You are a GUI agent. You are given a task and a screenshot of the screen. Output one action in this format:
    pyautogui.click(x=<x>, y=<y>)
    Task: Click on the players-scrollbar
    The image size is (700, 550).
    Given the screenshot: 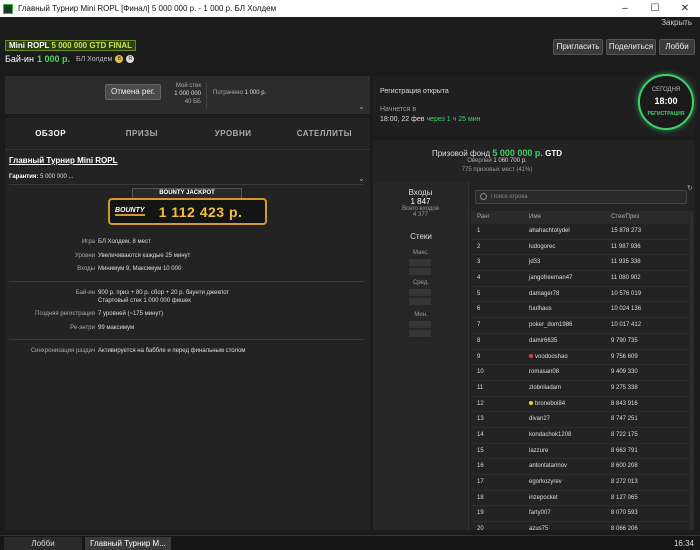 What is the action you would take?
    pyautogui.click(x=691, y=370)
    